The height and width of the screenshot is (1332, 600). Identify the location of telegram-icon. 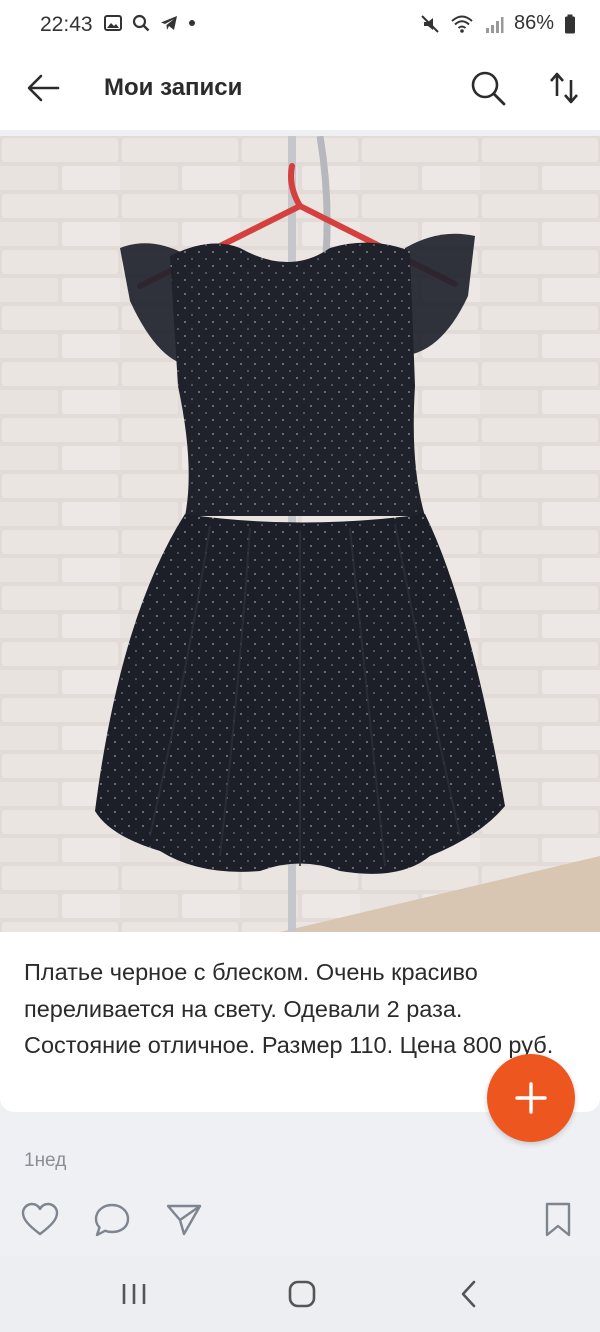
(169, 23).